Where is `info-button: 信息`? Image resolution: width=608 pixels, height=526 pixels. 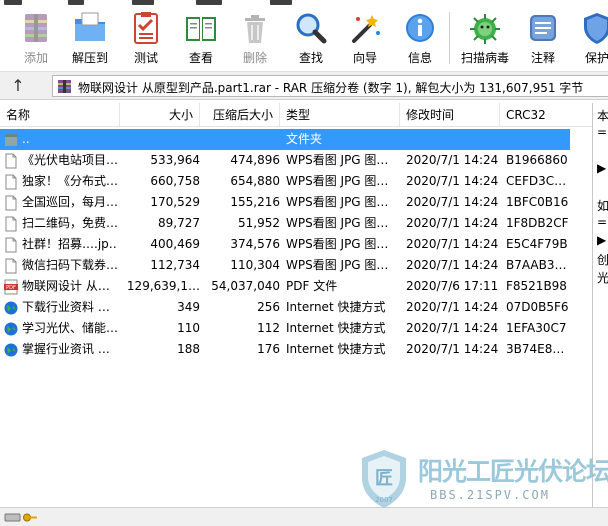 info-button: 信息 is located at coordinates (420, 37).